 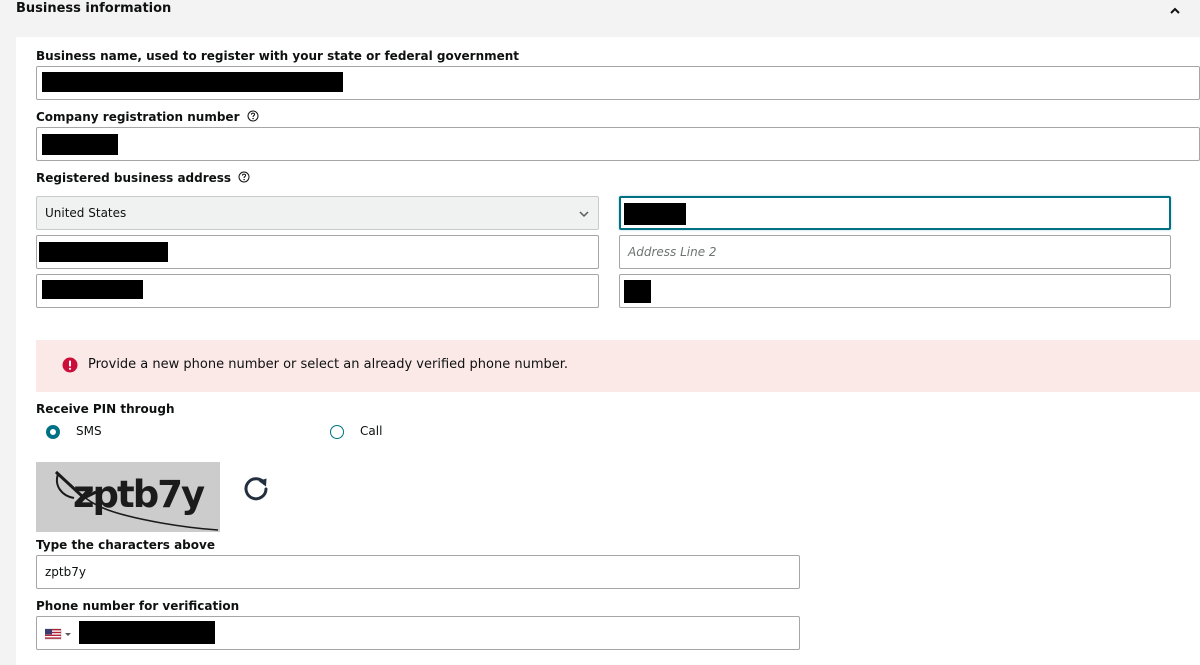 I want to click on us-flag-icon, so click(x=60, y=634).